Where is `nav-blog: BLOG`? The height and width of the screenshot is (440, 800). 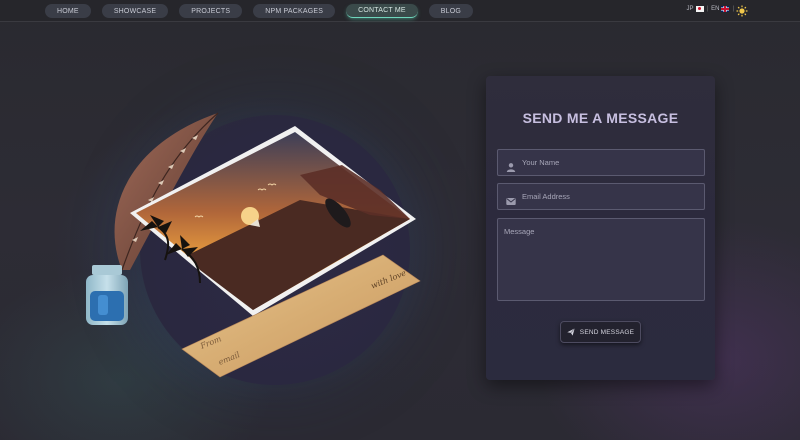 nav-blog: BLOG is located at coordinates (451, 11).